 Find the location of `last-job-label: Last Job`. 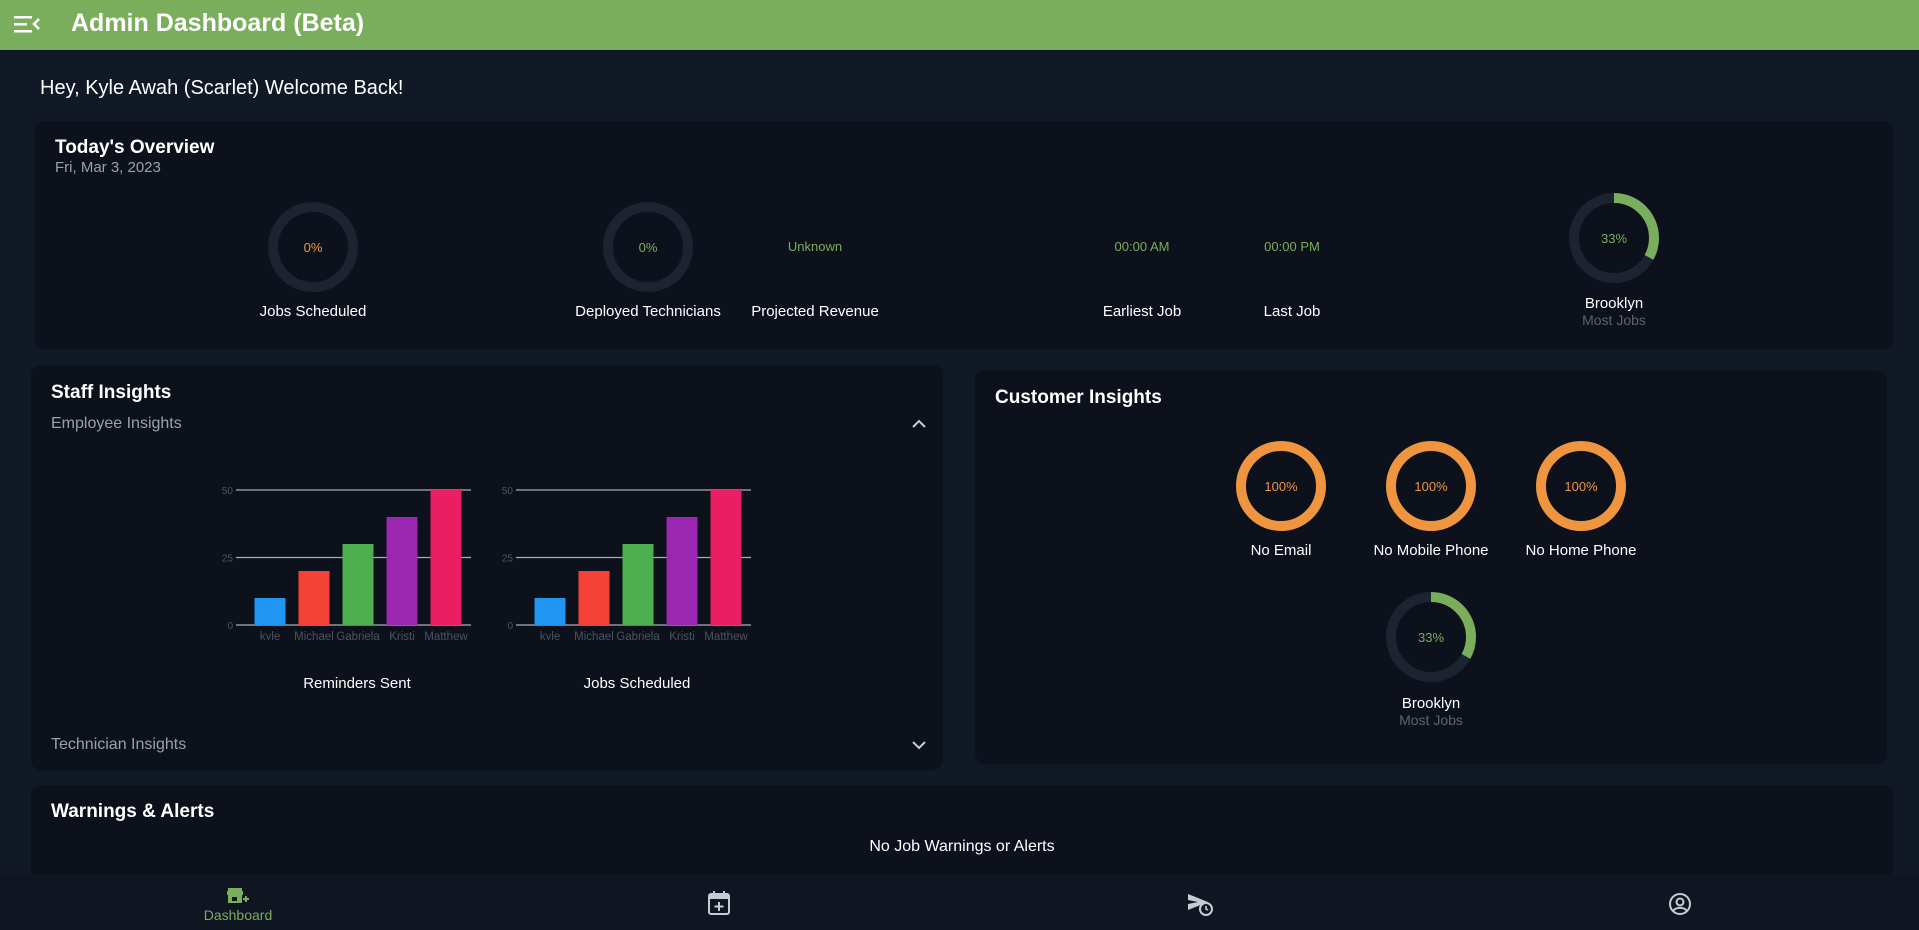

last-job-label: Last Job is located at coordinates (1292, 311).